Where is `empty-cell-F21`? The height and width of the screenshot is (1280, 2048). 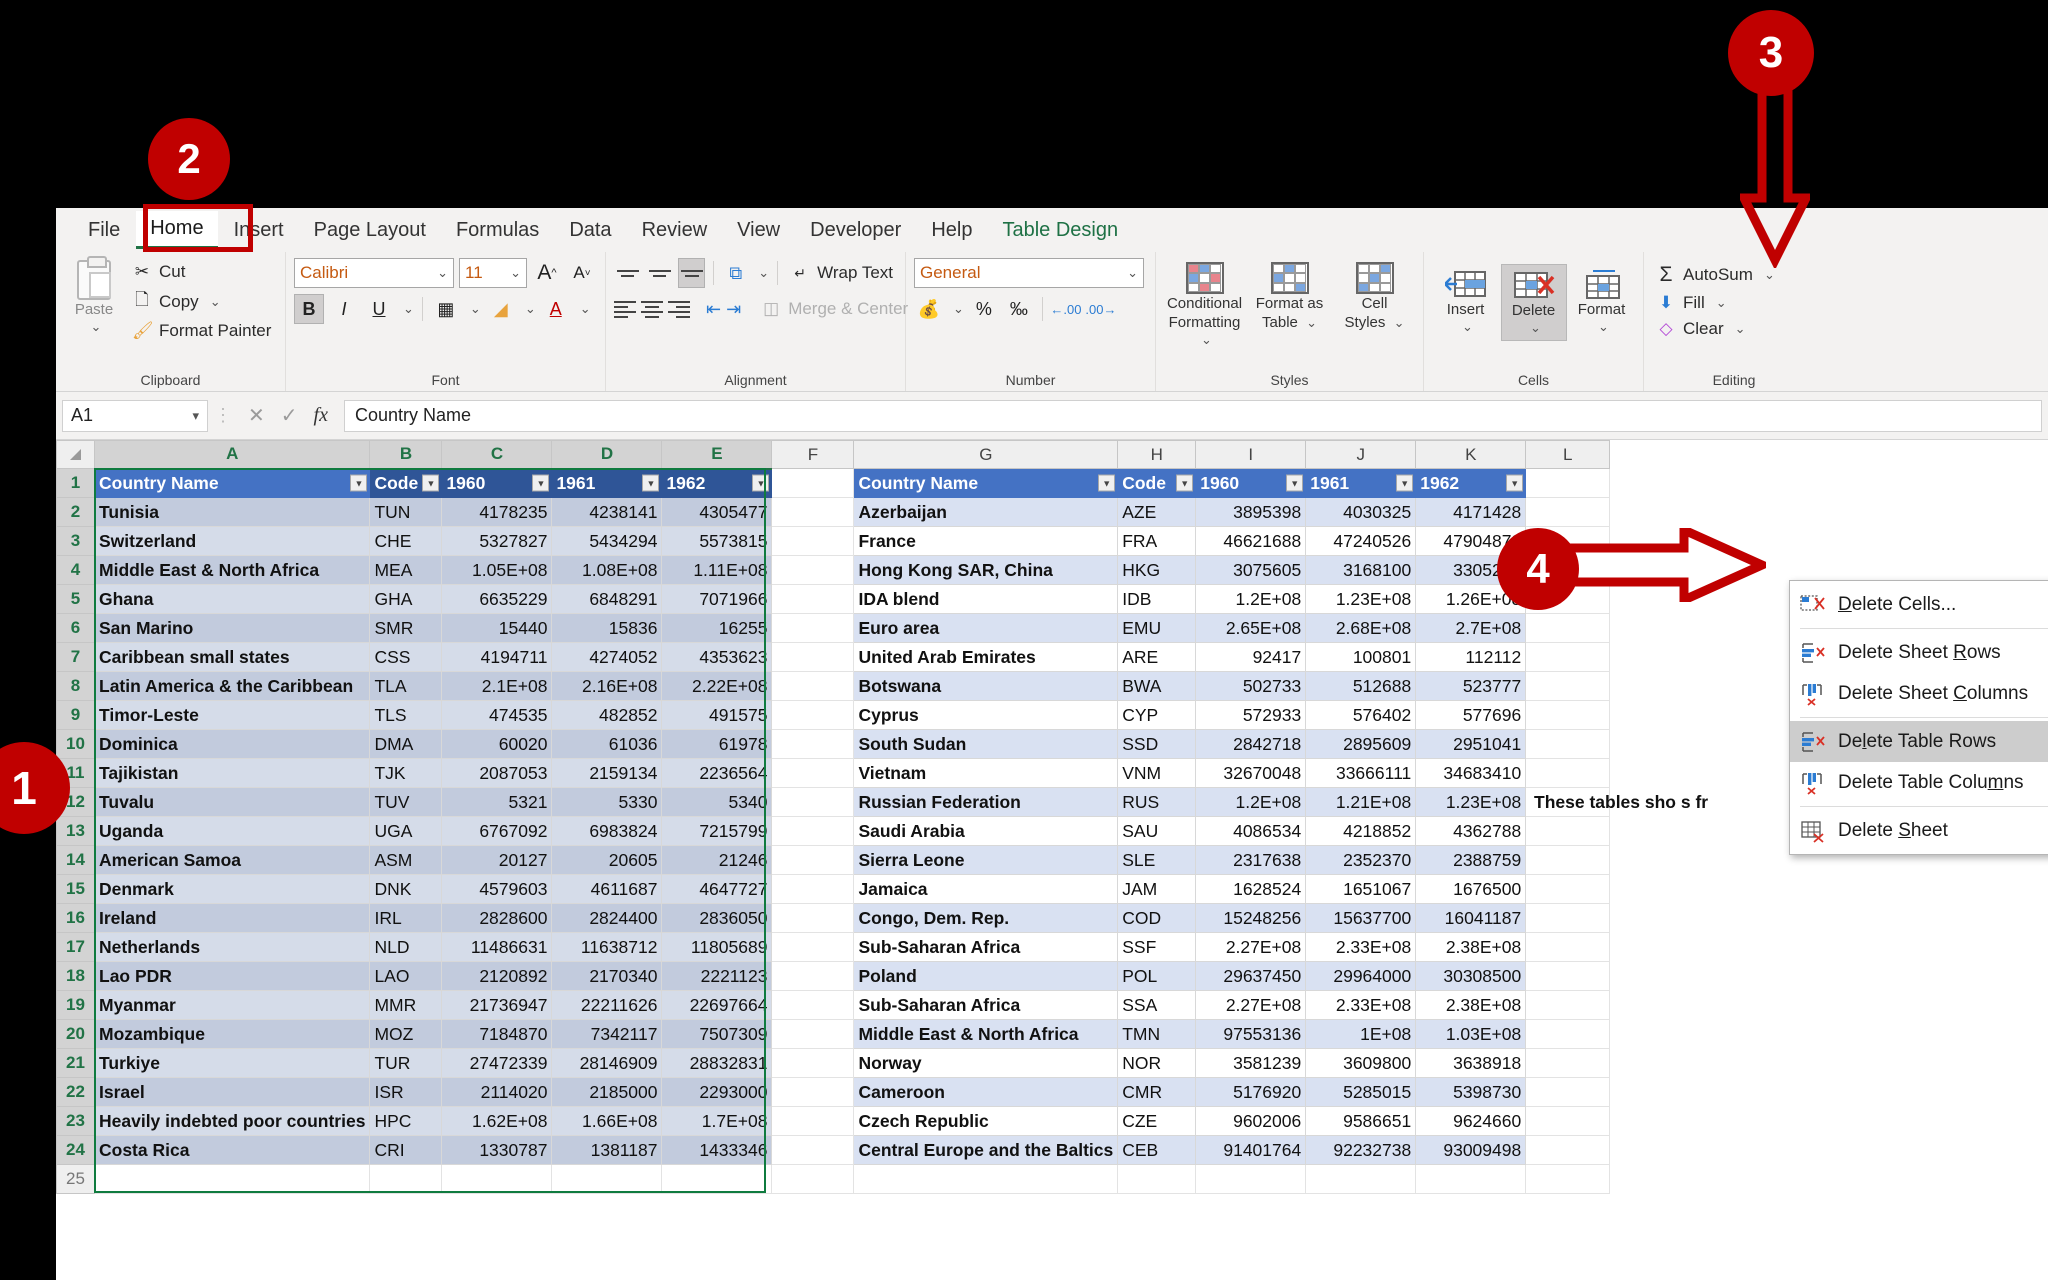
empty-cell-F21 is located at coordinates (813, 1063).